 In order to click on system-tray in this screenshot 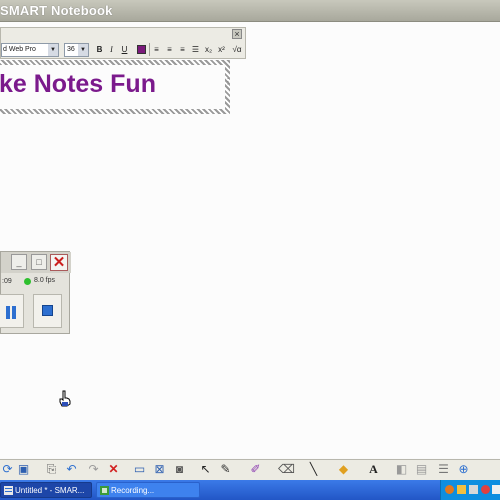, I will do `click(470, 490)`.